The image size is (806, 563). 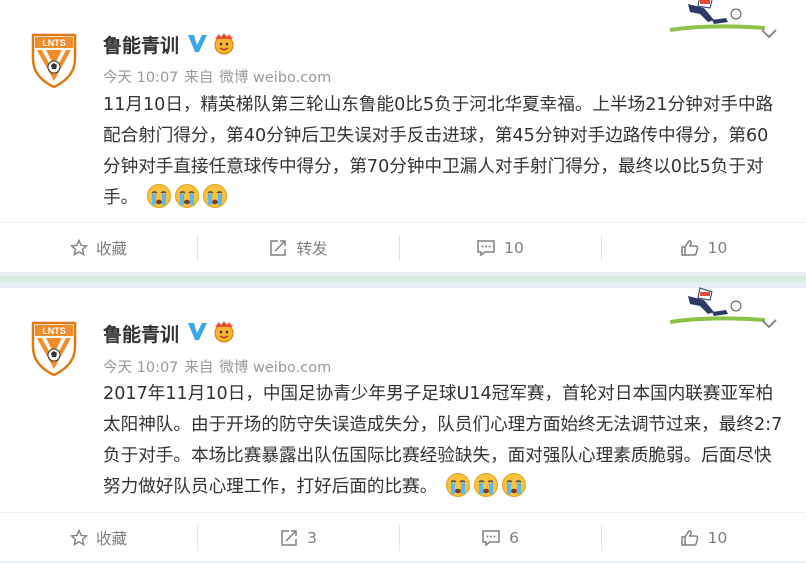 I want to click on repost-button: 3, so click(x=298, y=538).